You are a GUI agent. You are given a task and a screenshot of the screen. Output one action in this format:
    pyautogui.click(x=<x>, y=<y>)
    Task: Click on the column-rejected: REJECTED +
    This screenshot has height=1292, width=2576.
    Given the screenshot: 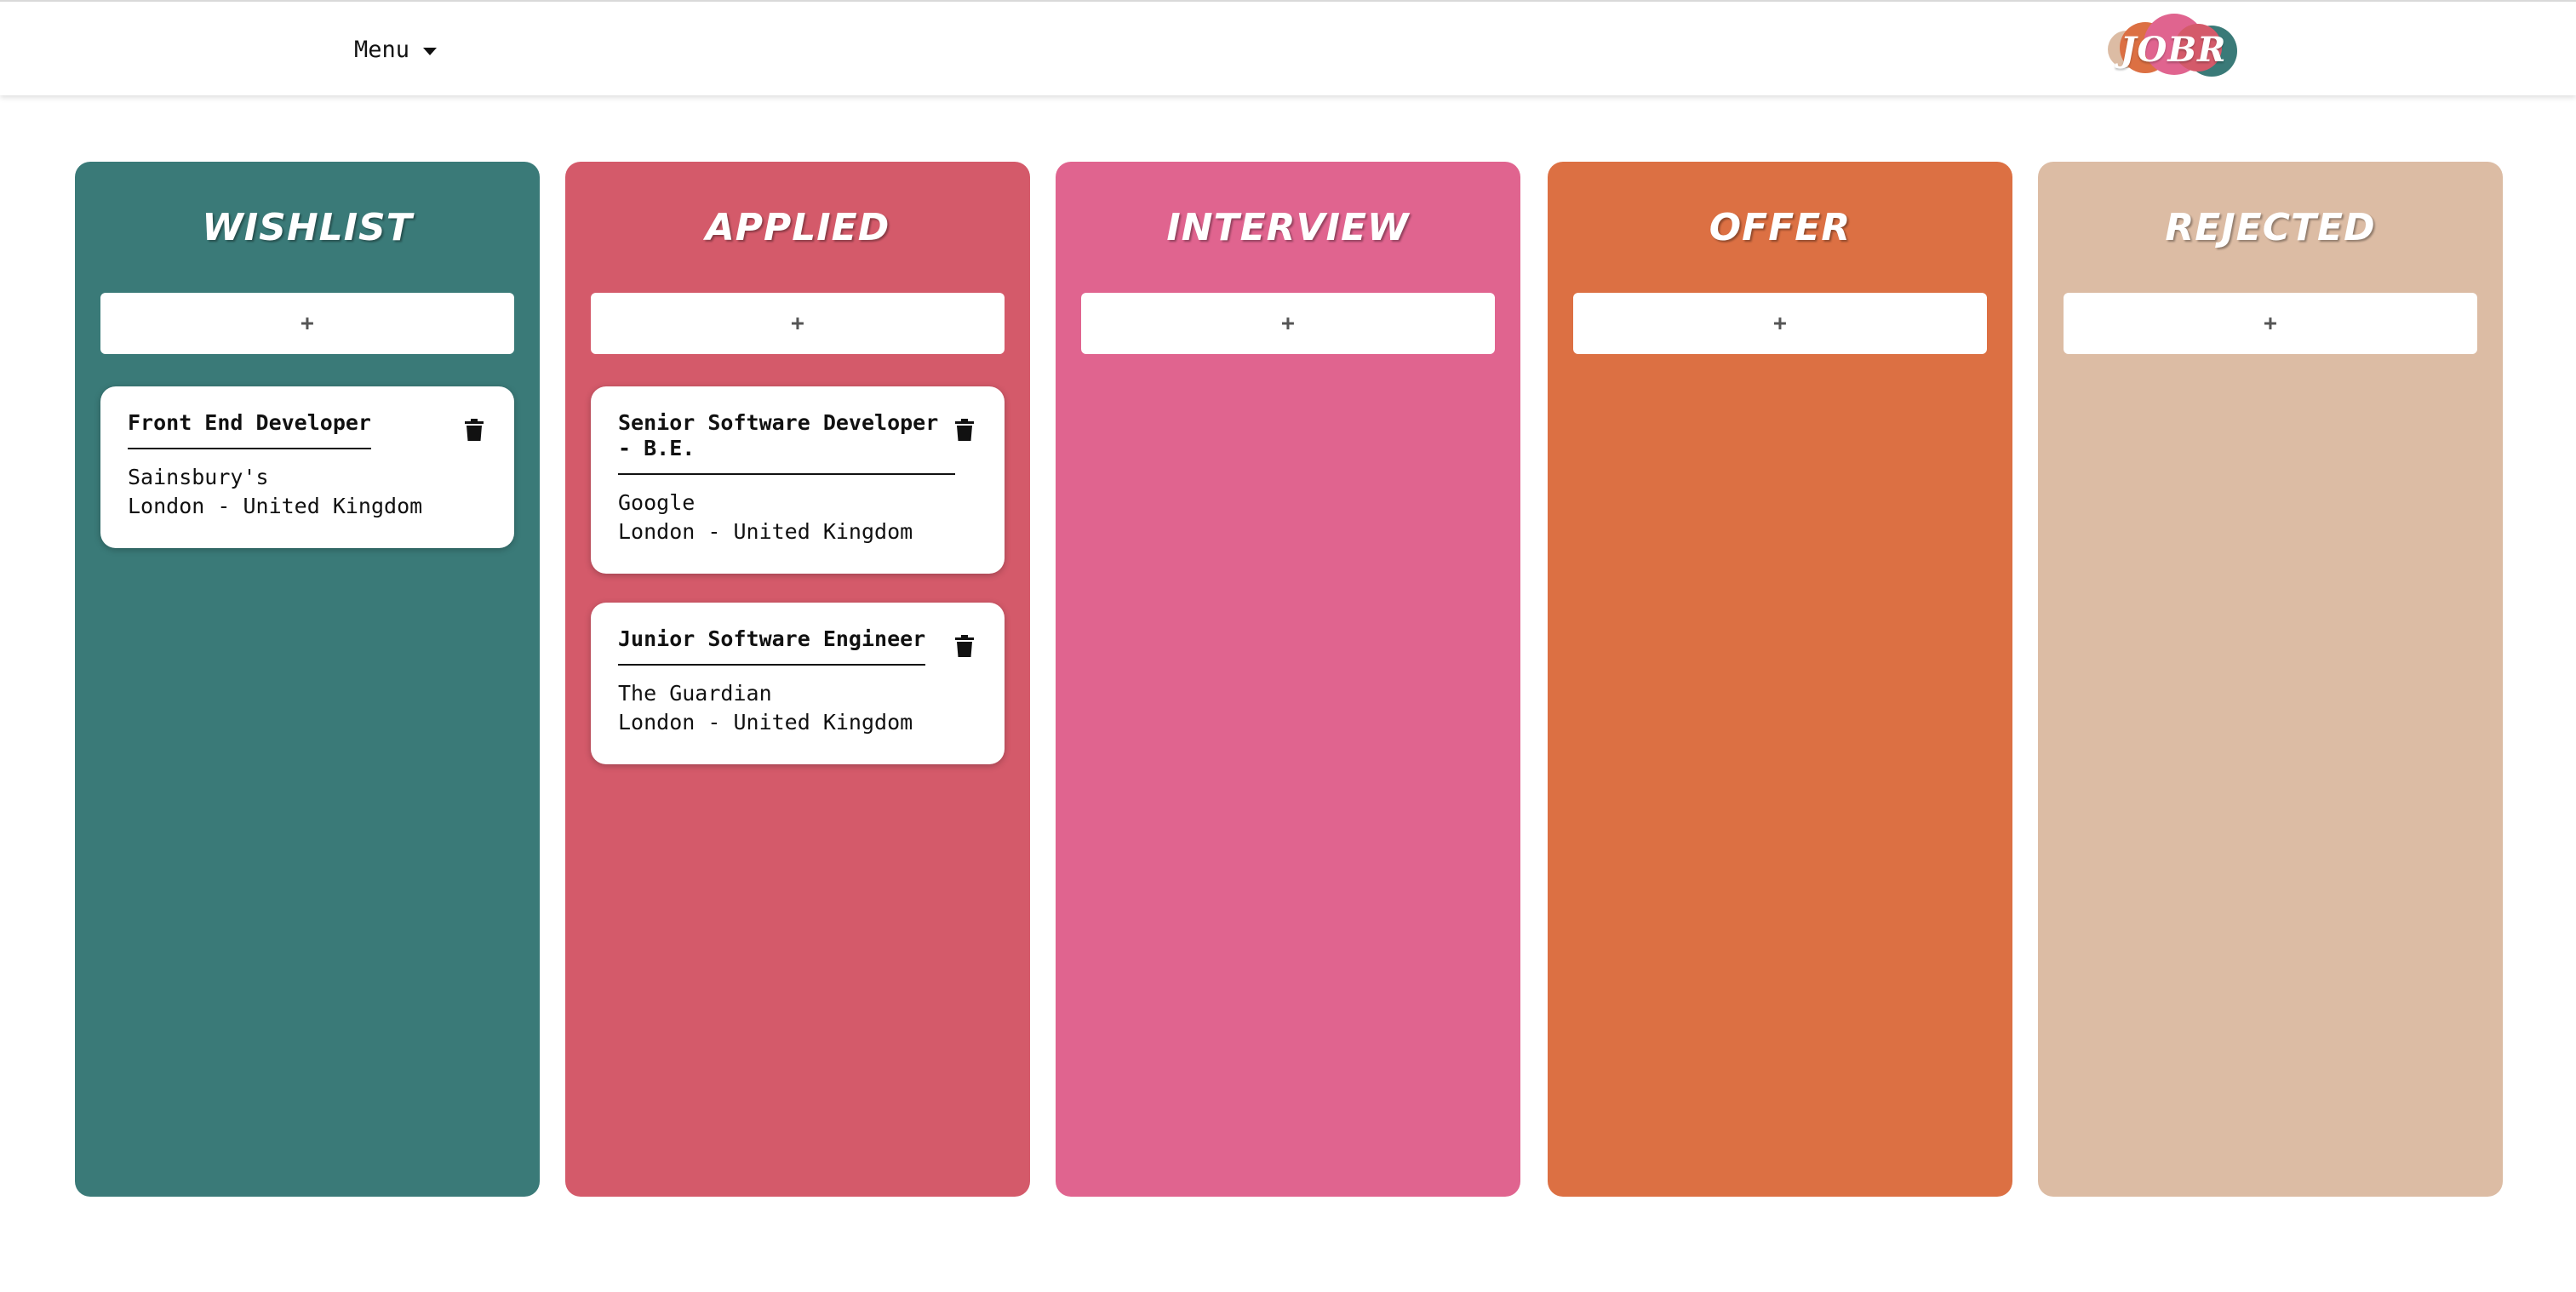 What is the action you would take?
    pyautogui.click(x=2270, y=680)
    